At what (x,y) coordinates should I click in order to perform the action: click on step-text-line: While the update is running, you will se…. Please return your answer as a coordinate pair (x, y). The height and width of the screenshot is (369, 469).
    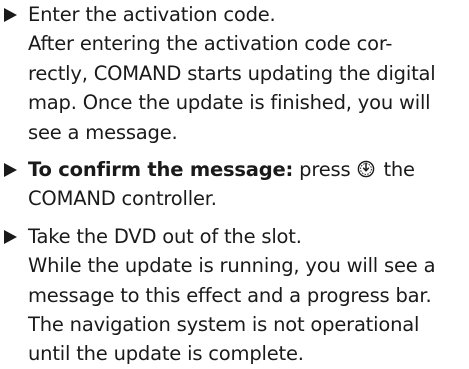
    Looking at the image, I should click on (232, 266).